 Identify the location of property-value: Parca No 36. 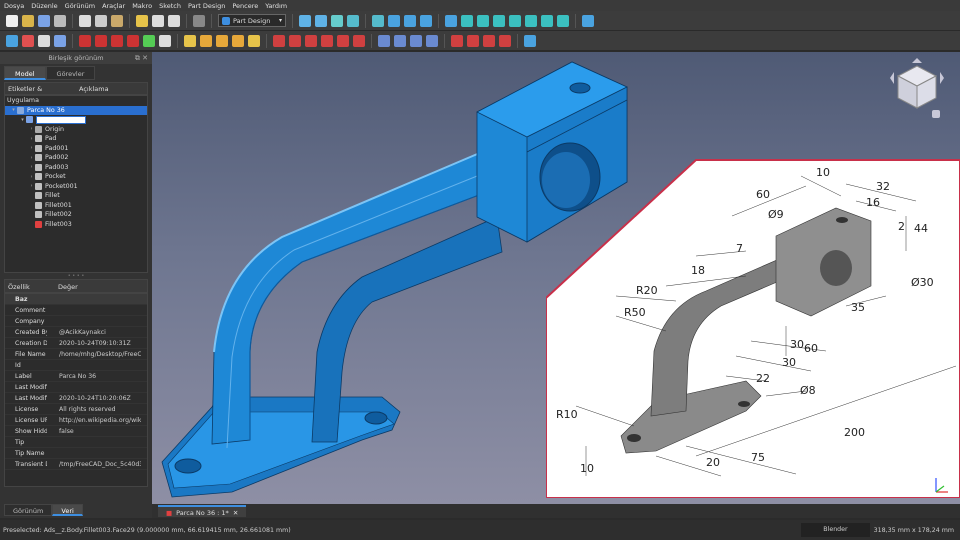
(94, 376).